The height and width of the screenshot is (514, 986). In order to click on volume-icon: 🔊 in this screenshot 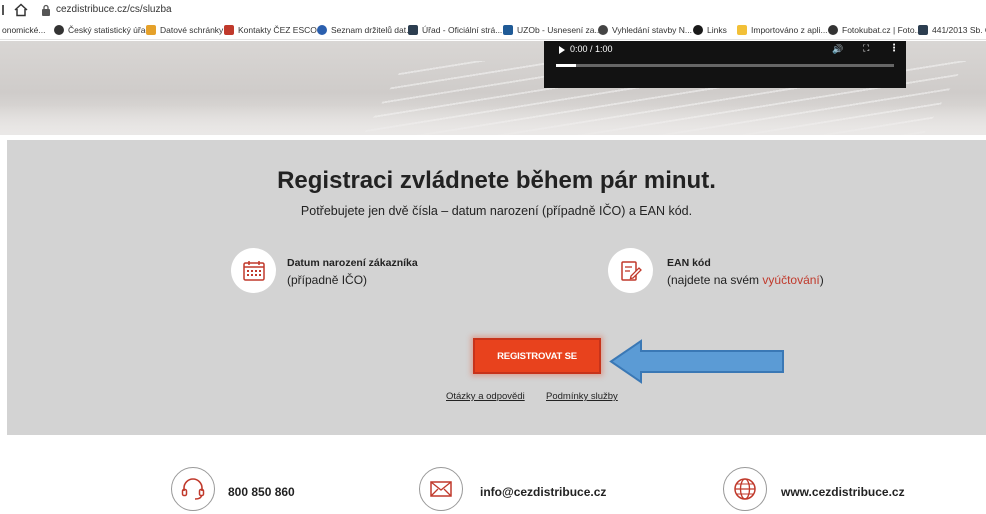, I will do `click(837, 49)`.